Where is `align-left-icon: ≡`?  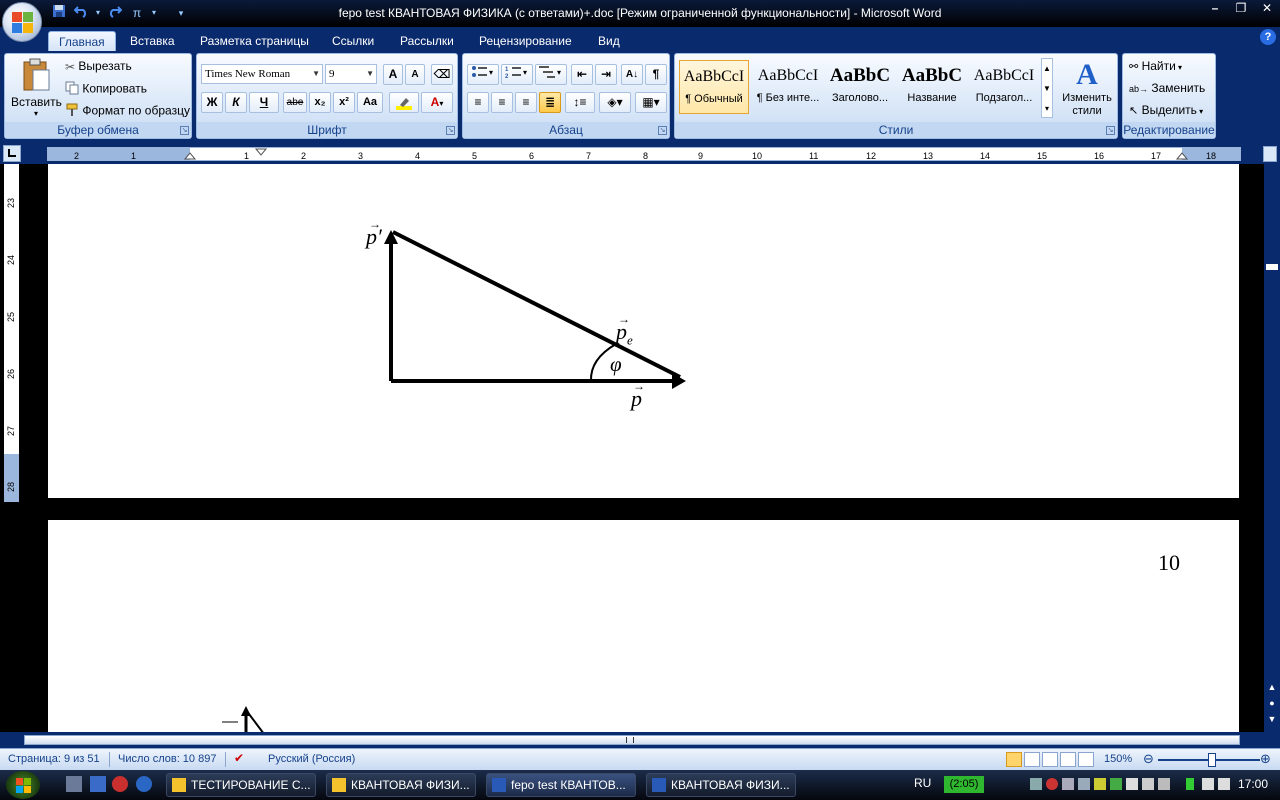
align-left-icon: ≡ is located at coordinates (478, 102).